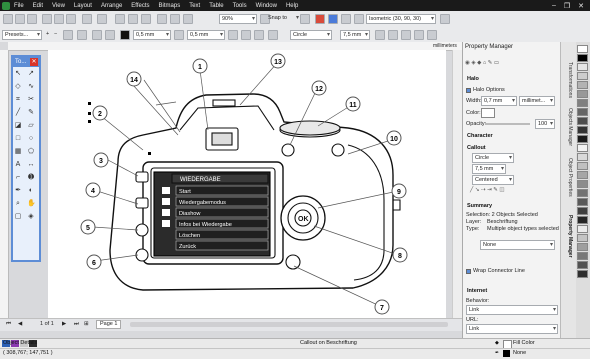 Image resolution: width=590 pixels, height=359 pixels. I want to click on publish-pdf-icon, so click(162, 19).